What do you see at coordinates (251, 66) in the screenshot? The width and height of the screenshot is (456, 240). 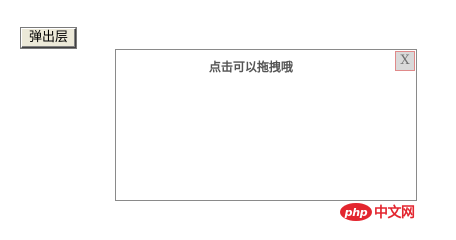 I see `drag-handle-title: 点击可以拖拽哦` at bounding box center [251, 66].